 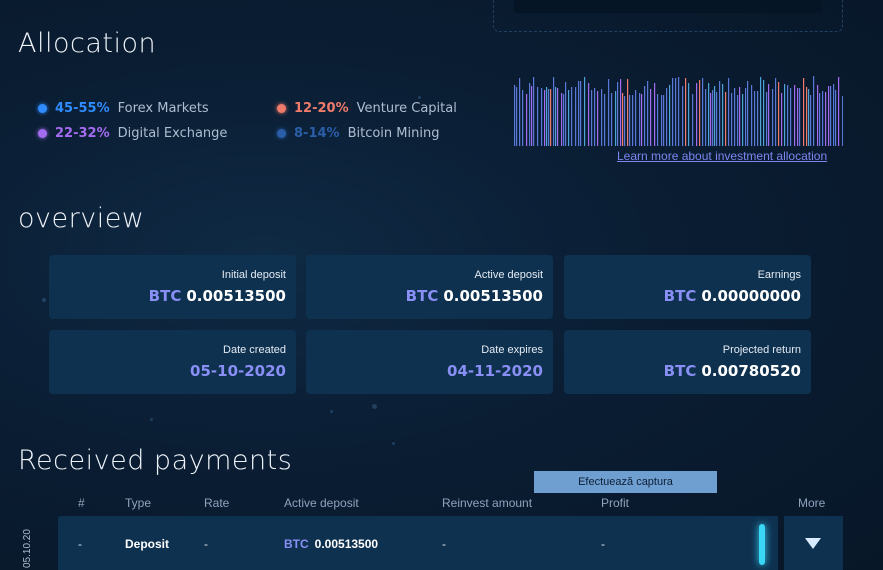 I want to click on top-panel, so click(x=668, y=16).